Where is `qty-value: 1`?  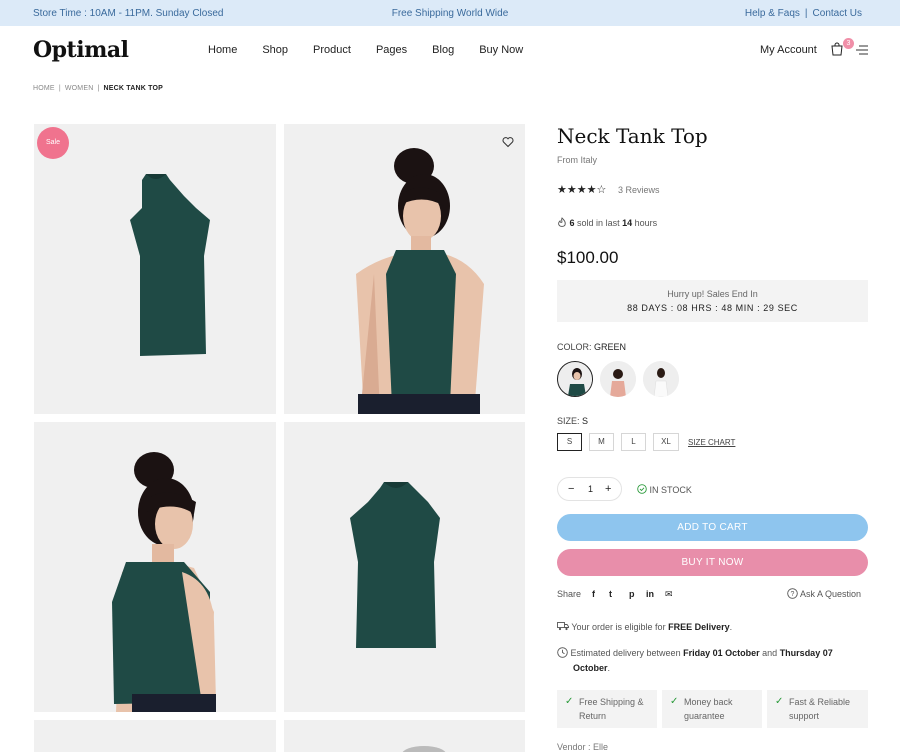 qty-value: 1 is located at coordinates (590, 489).